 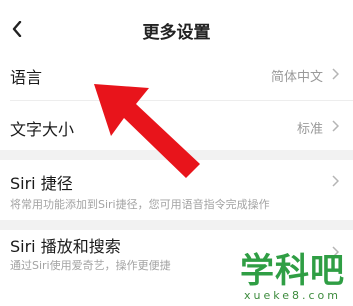 I want to click on font-size-value: 标准, so click(x=309, y=129).